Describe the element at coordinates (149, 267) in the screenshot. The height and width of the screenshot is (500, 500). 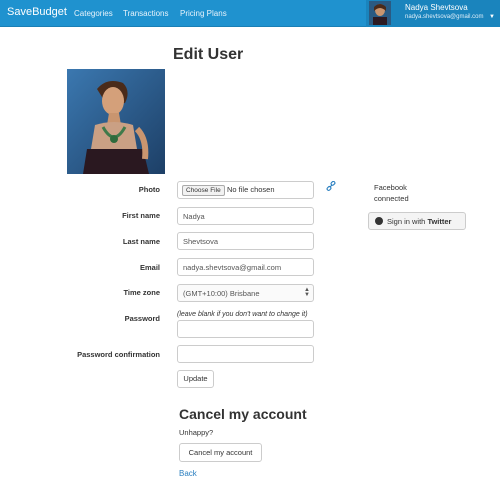
I see `email-label: Email` at that location.